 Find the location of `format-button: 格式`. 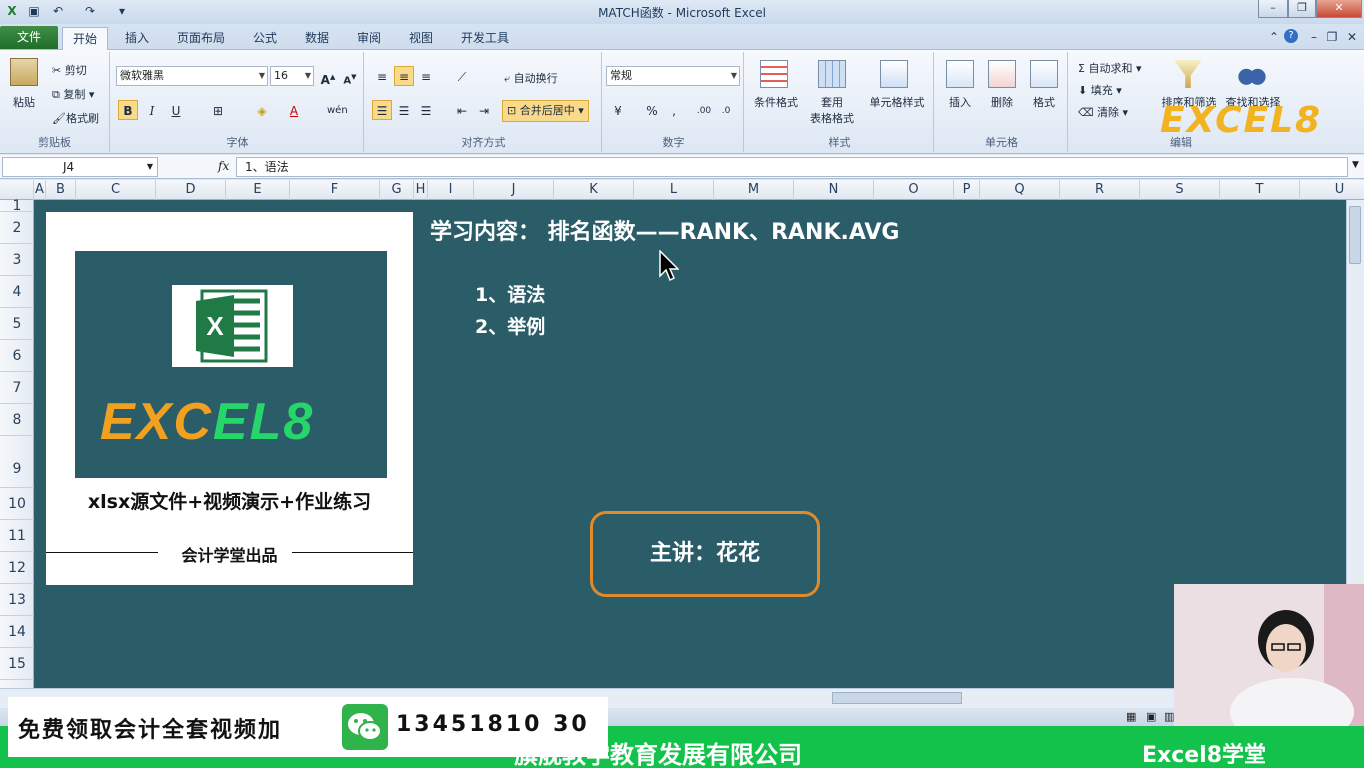

format-button: 格式 is located at coordinates (1044, 102).